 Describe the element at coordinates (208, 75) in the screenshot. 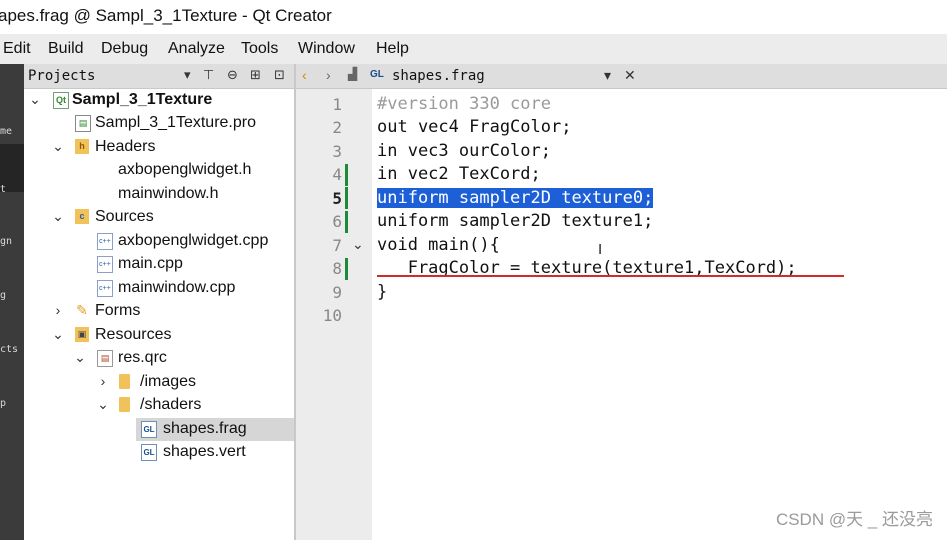

I see `filter-icon: ⊤` at that location.